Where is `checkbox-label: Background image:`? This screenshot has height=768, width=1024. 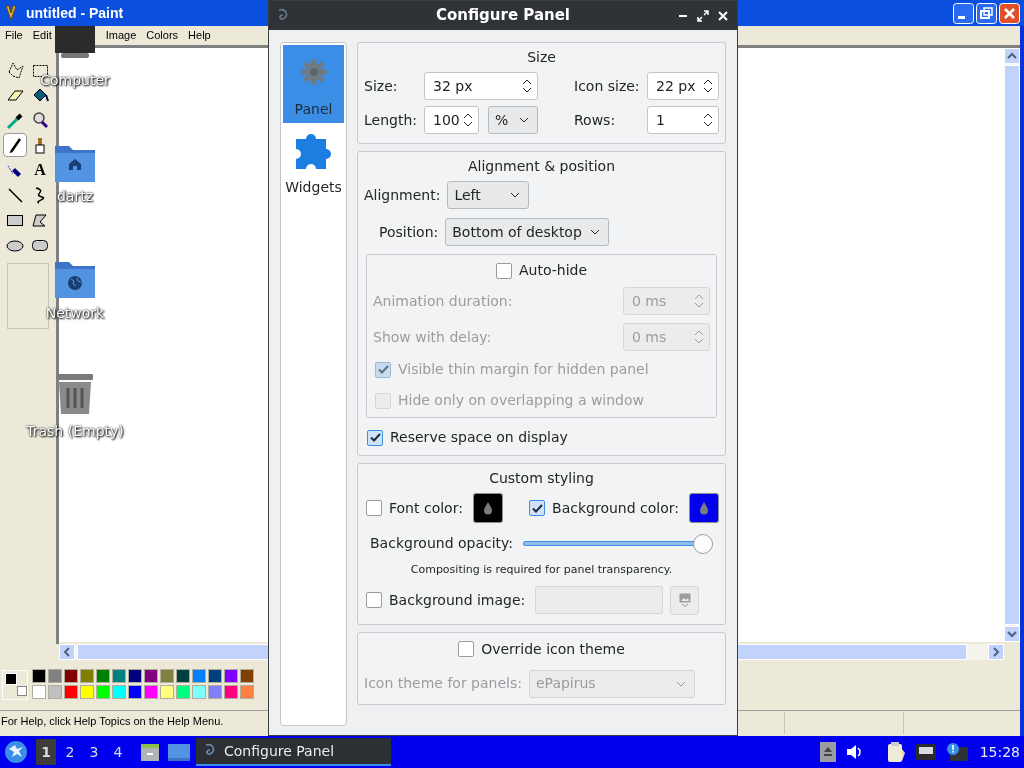
checkbox-label: Background image: is located at coordinates (457, 600).